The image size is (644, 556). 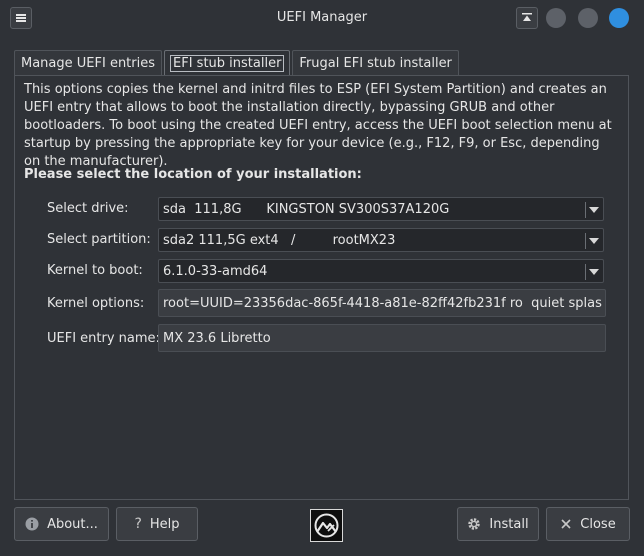 I want to click on drive-select: sda 111,8G KINGSTON SV300S37A120G, so click(x=381, y=209).